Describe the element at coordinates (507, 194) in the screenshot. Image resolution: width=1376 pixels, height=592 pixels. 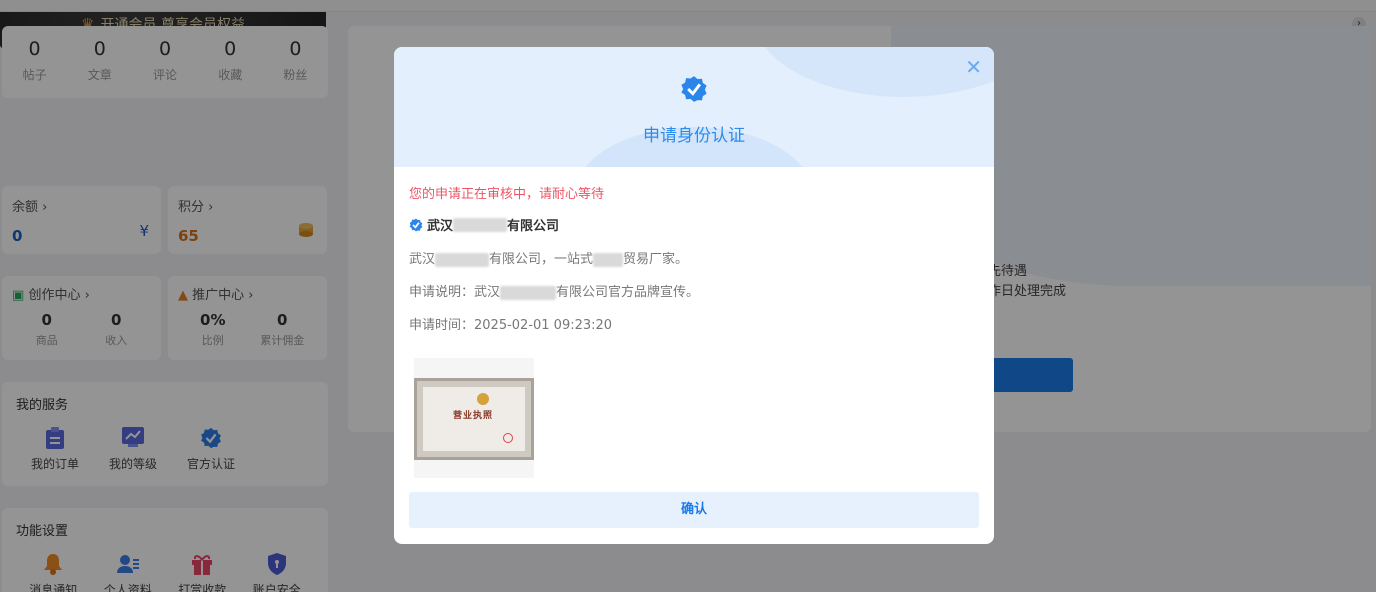
I see `pending-status-text: 您的申请正在审核中，请耐心等待` at that location.